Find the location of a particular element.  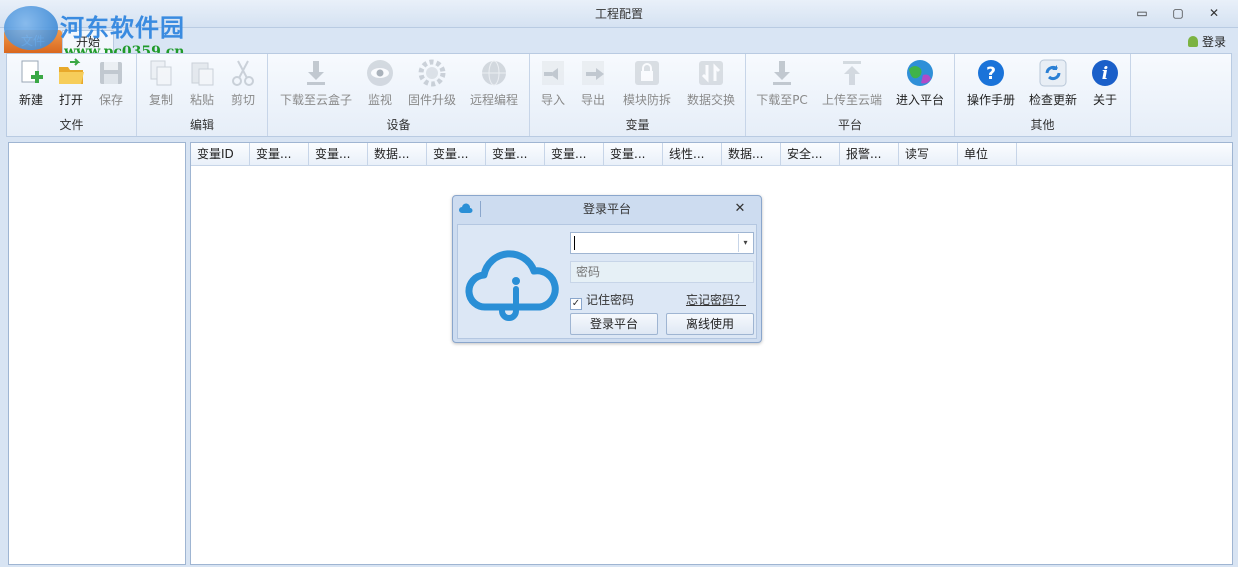

remote-programming-label: 远程编程 is located at coordinates (493, 100).